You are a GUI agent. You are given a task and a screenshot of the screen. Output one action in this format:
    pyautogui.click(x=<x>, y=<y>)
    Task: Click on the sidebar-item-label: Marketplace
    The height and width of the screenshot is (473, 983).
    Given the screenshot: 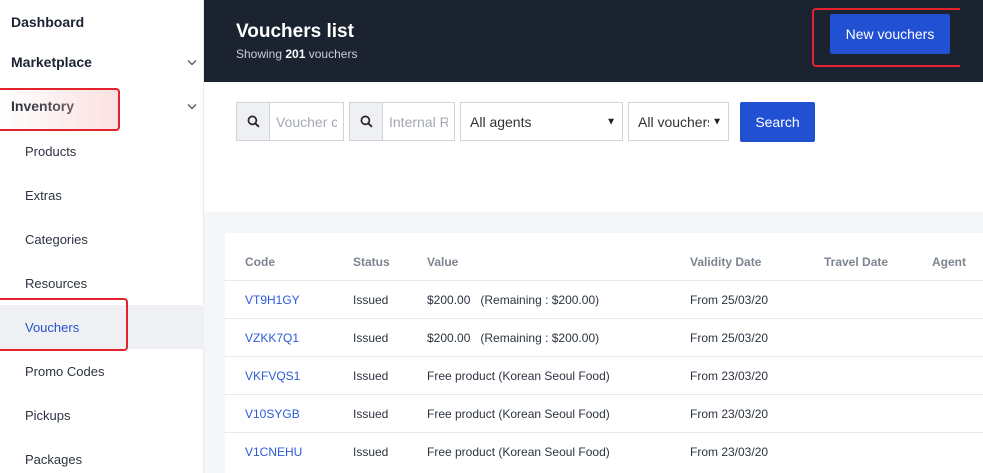 What is the action you would take?
    pyautogui.click(x=51, y=62)
    